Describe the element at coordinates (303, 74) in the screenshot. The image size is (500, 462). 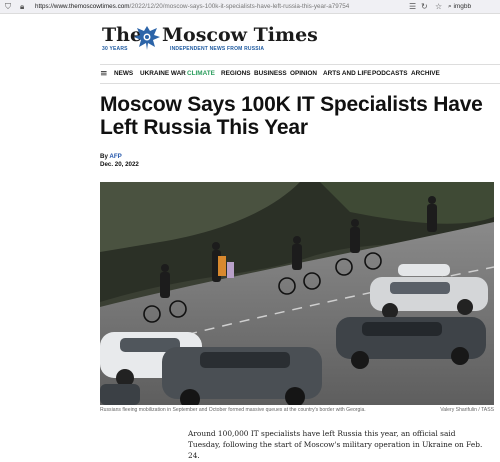
I see `nav-item-opinion: OPINION` at that location.